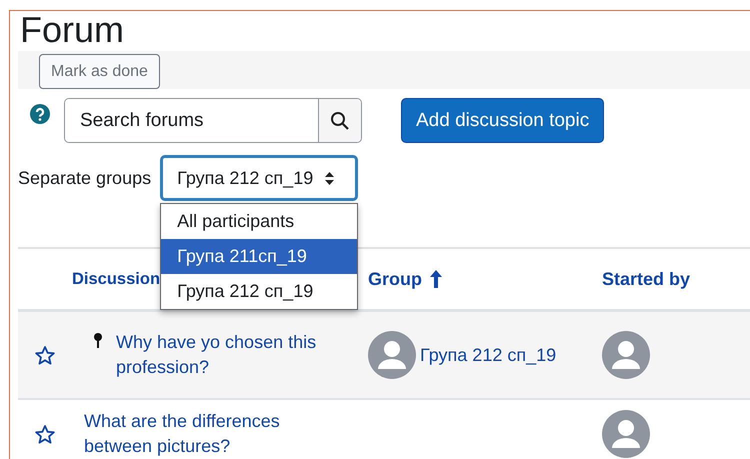  What do you see at coordinates (40, 114) in the screenshot?
I see `help-icon` at bounding box center [40, 114].